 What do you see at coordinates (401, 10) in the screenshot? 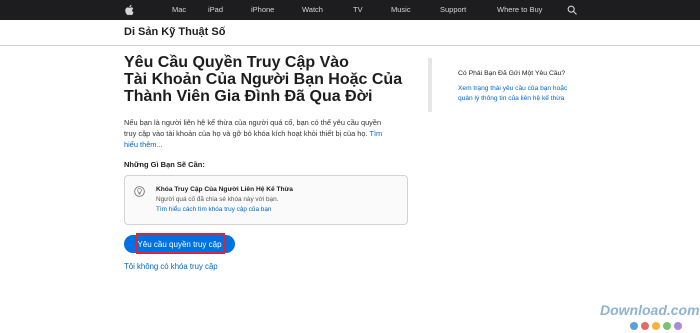
I see `nav-item-music: Music` at bounding box center [401, 10].